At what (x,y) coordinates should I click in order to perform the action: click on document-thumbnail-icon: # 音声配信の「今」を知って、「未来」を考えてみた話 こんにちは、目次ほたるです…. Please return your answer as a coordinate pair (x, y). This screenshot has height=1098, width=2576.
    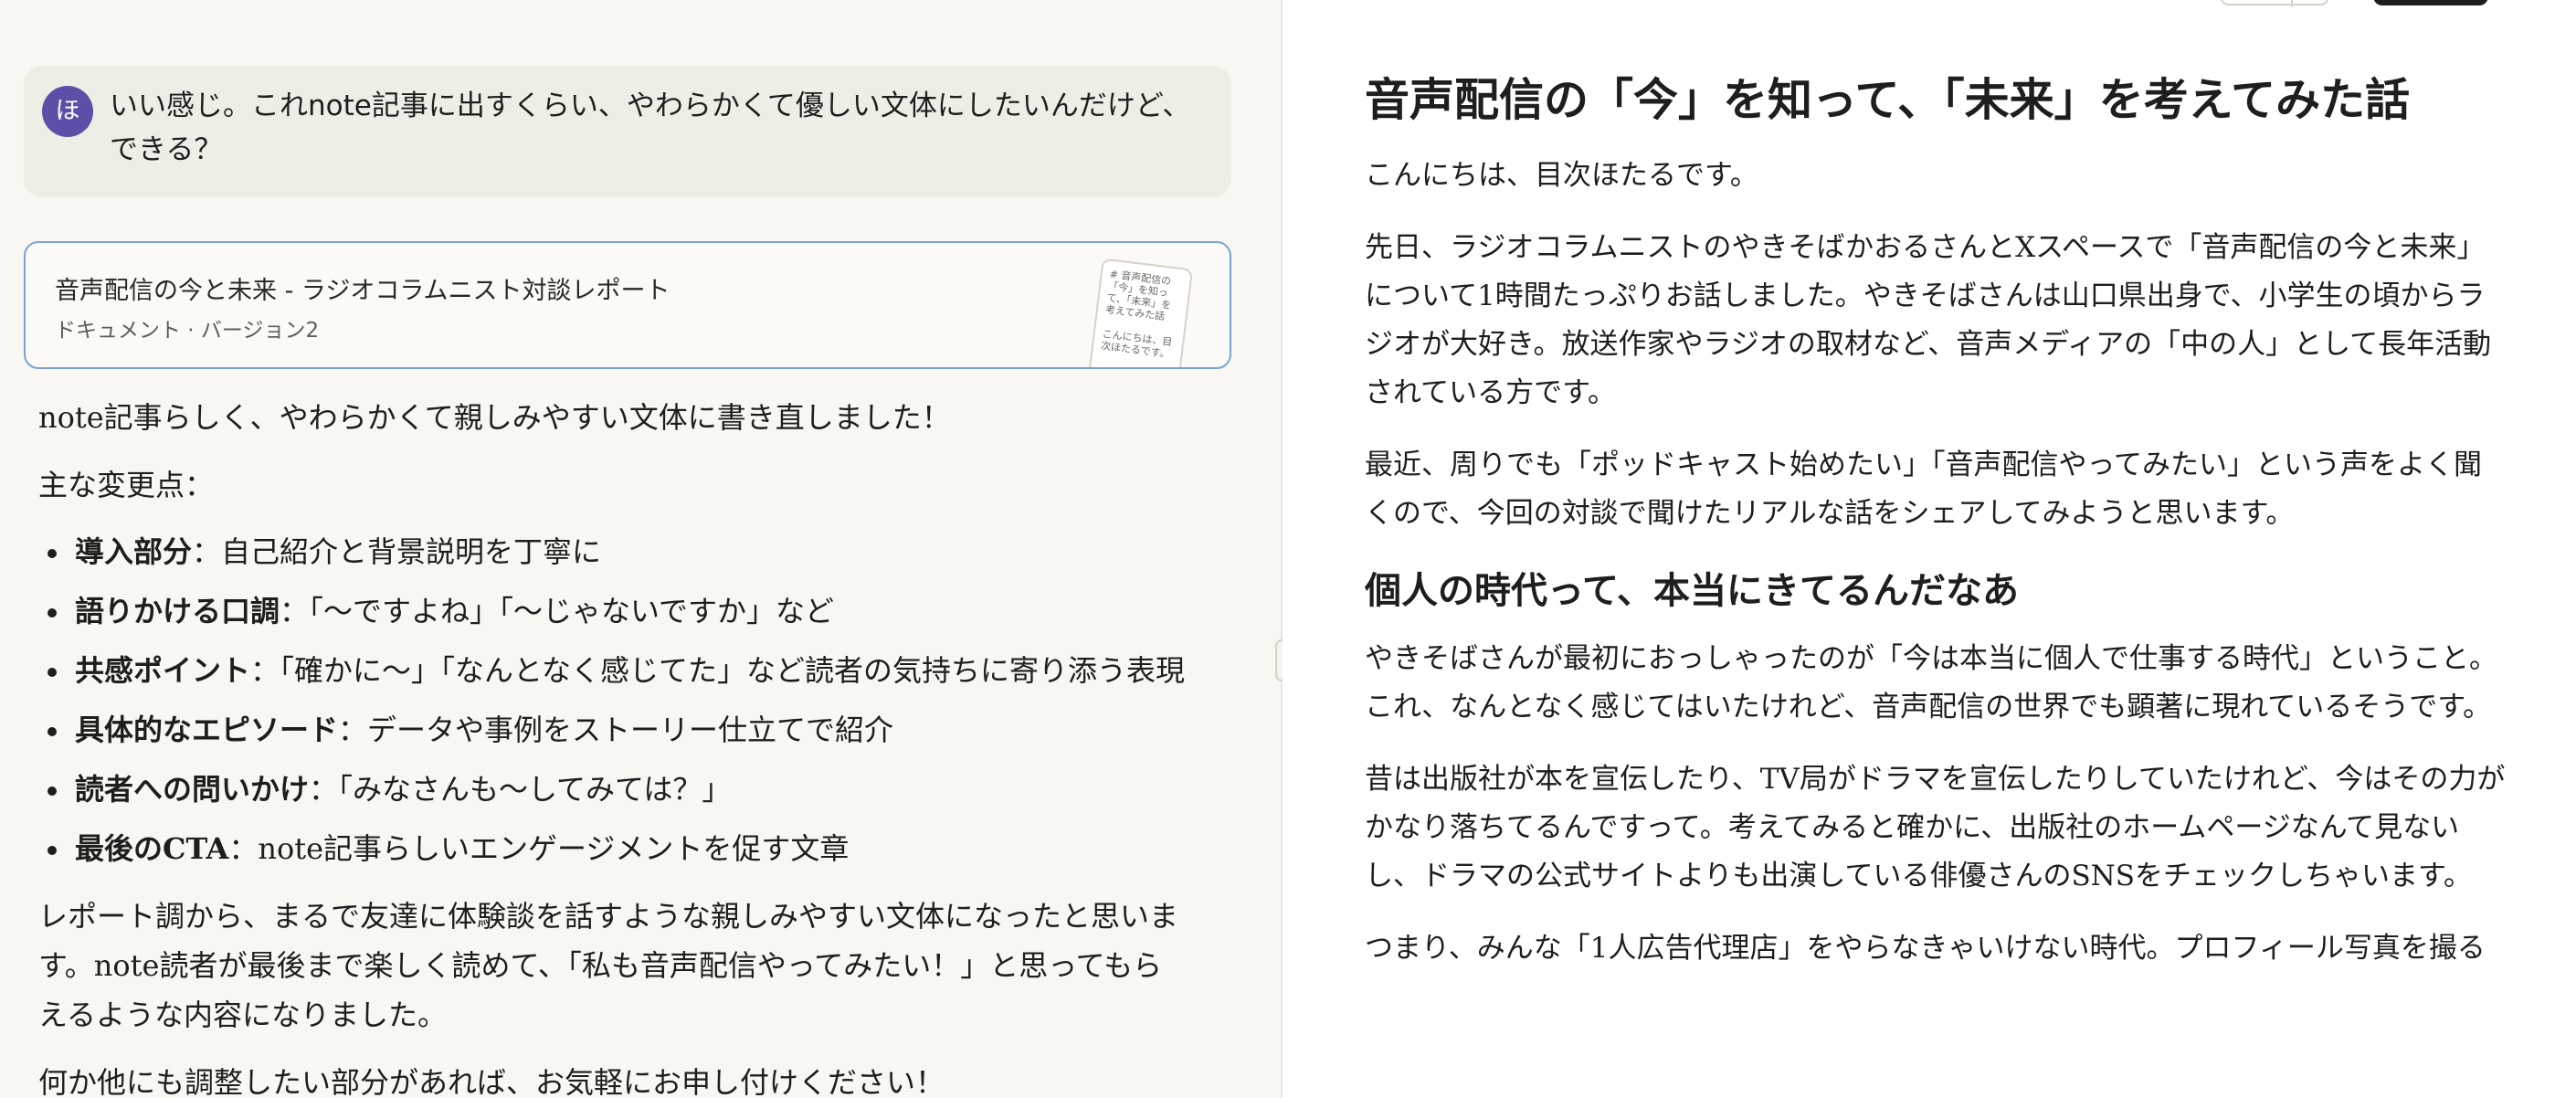
    Looking at the image, I should click on (1140, 312).